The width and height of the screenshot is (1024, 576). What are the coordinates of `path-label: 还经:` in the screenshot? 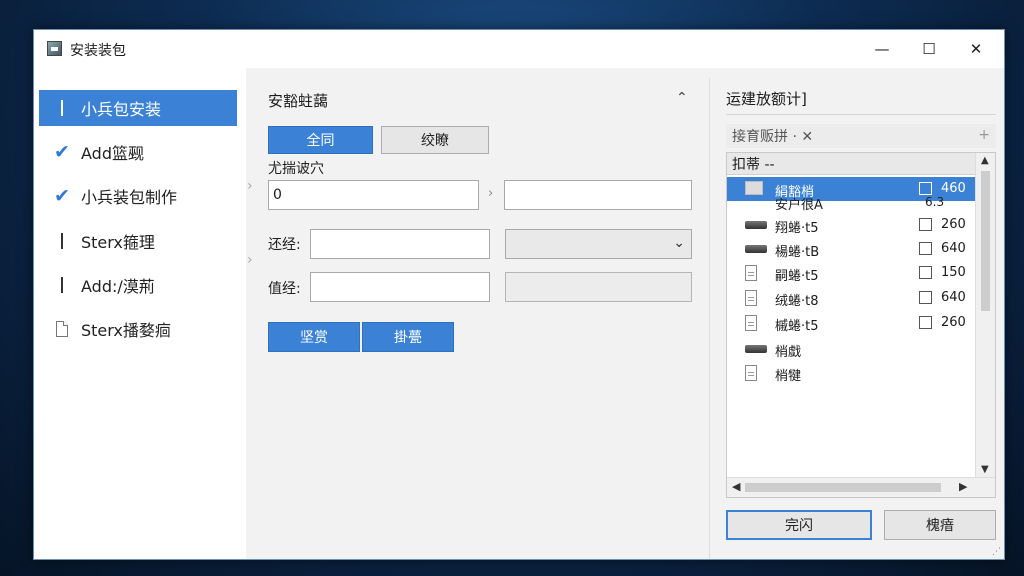 It's located at (284, 245).